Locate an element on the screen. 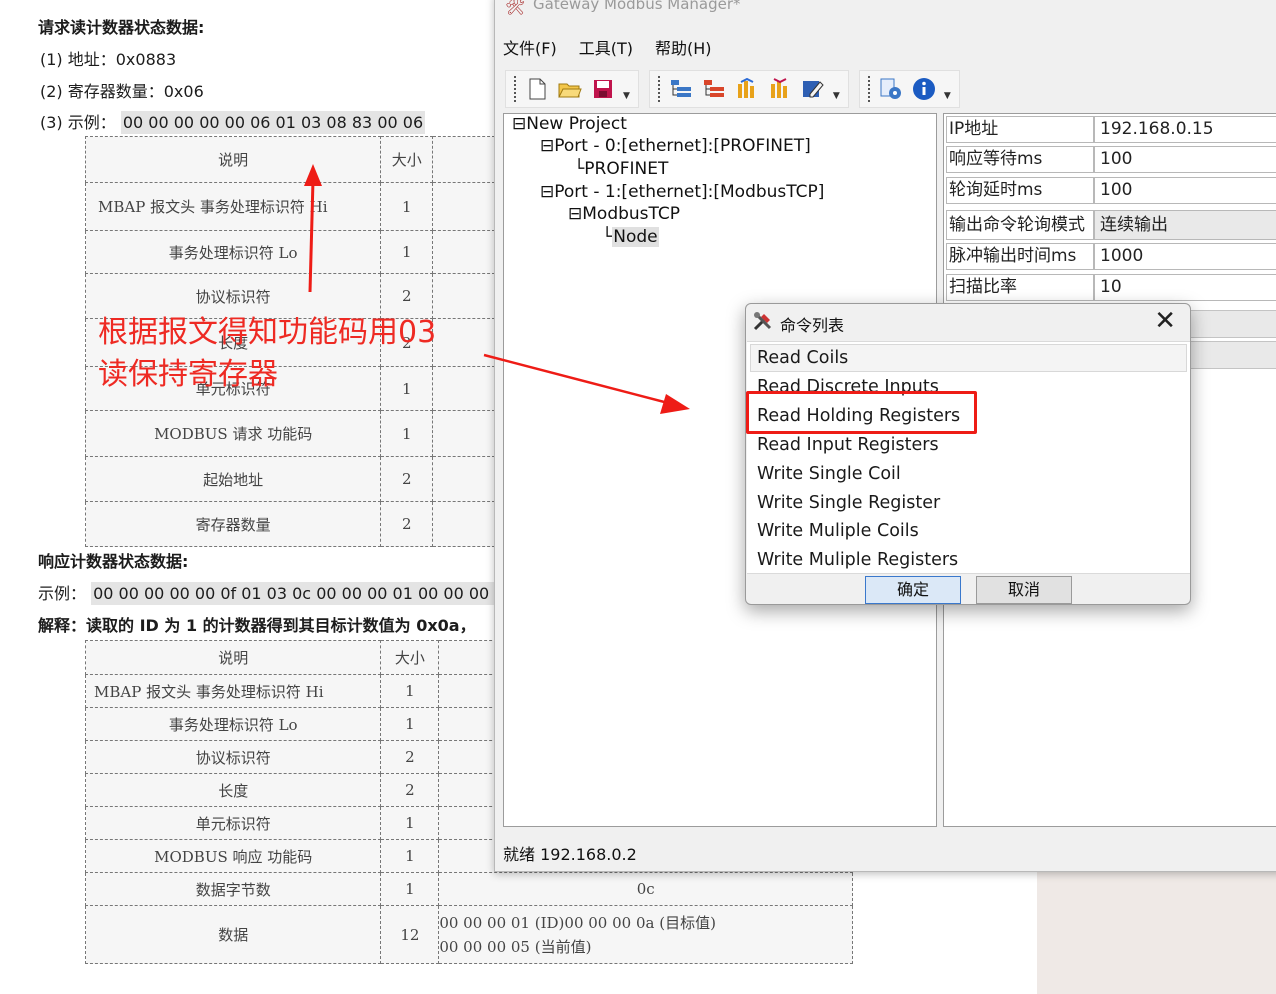 The height and width of the screenshot is (994, 1276). download-config-icon is located at coordinates (780, 89).